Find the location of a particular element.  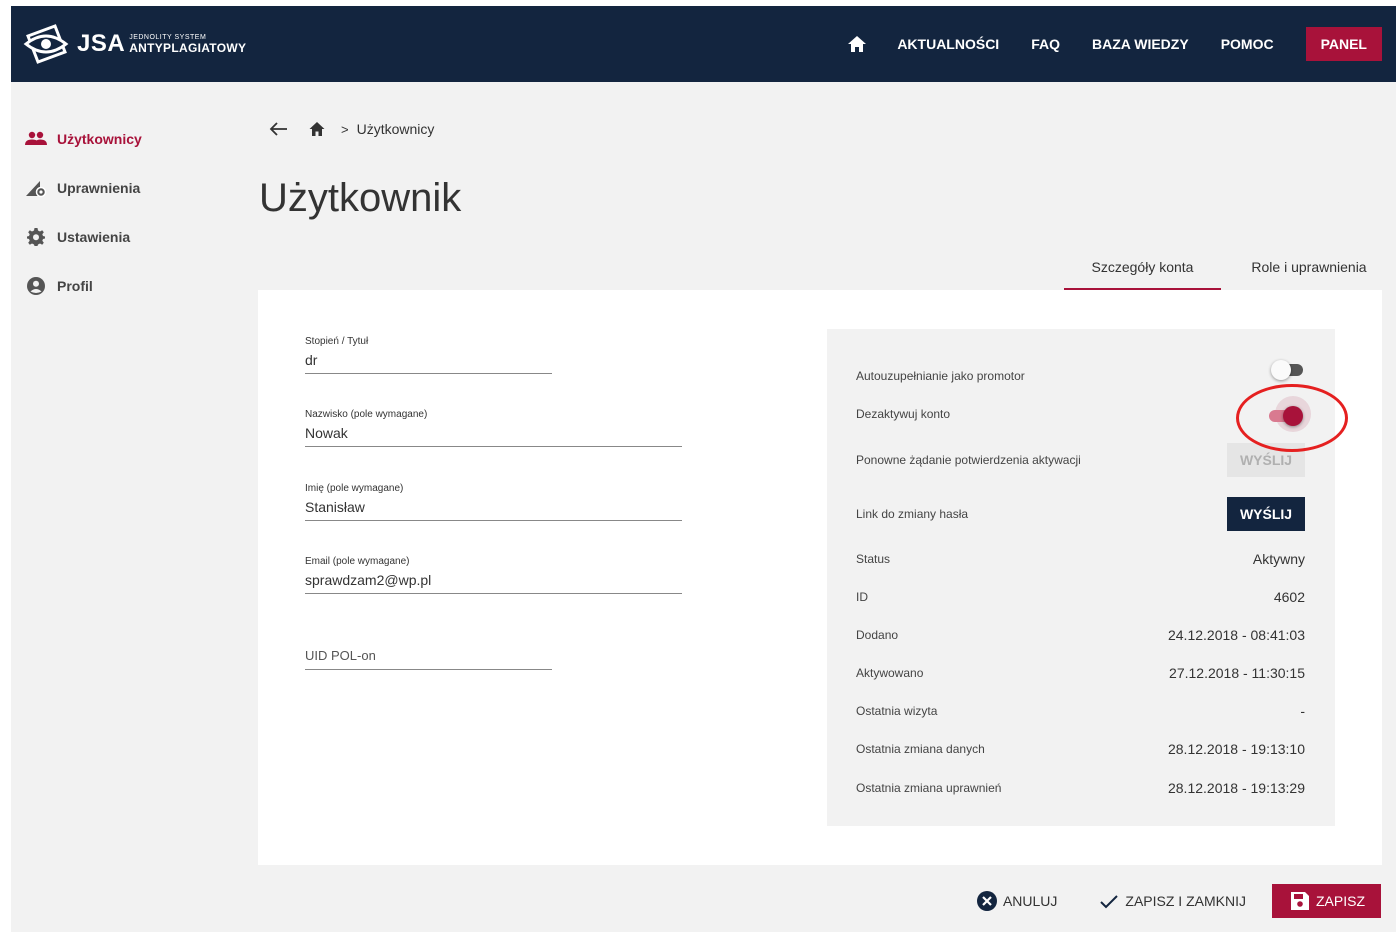

last-data-change-label: Ostatnia zmiana danych is located at coordinates (920, 749).